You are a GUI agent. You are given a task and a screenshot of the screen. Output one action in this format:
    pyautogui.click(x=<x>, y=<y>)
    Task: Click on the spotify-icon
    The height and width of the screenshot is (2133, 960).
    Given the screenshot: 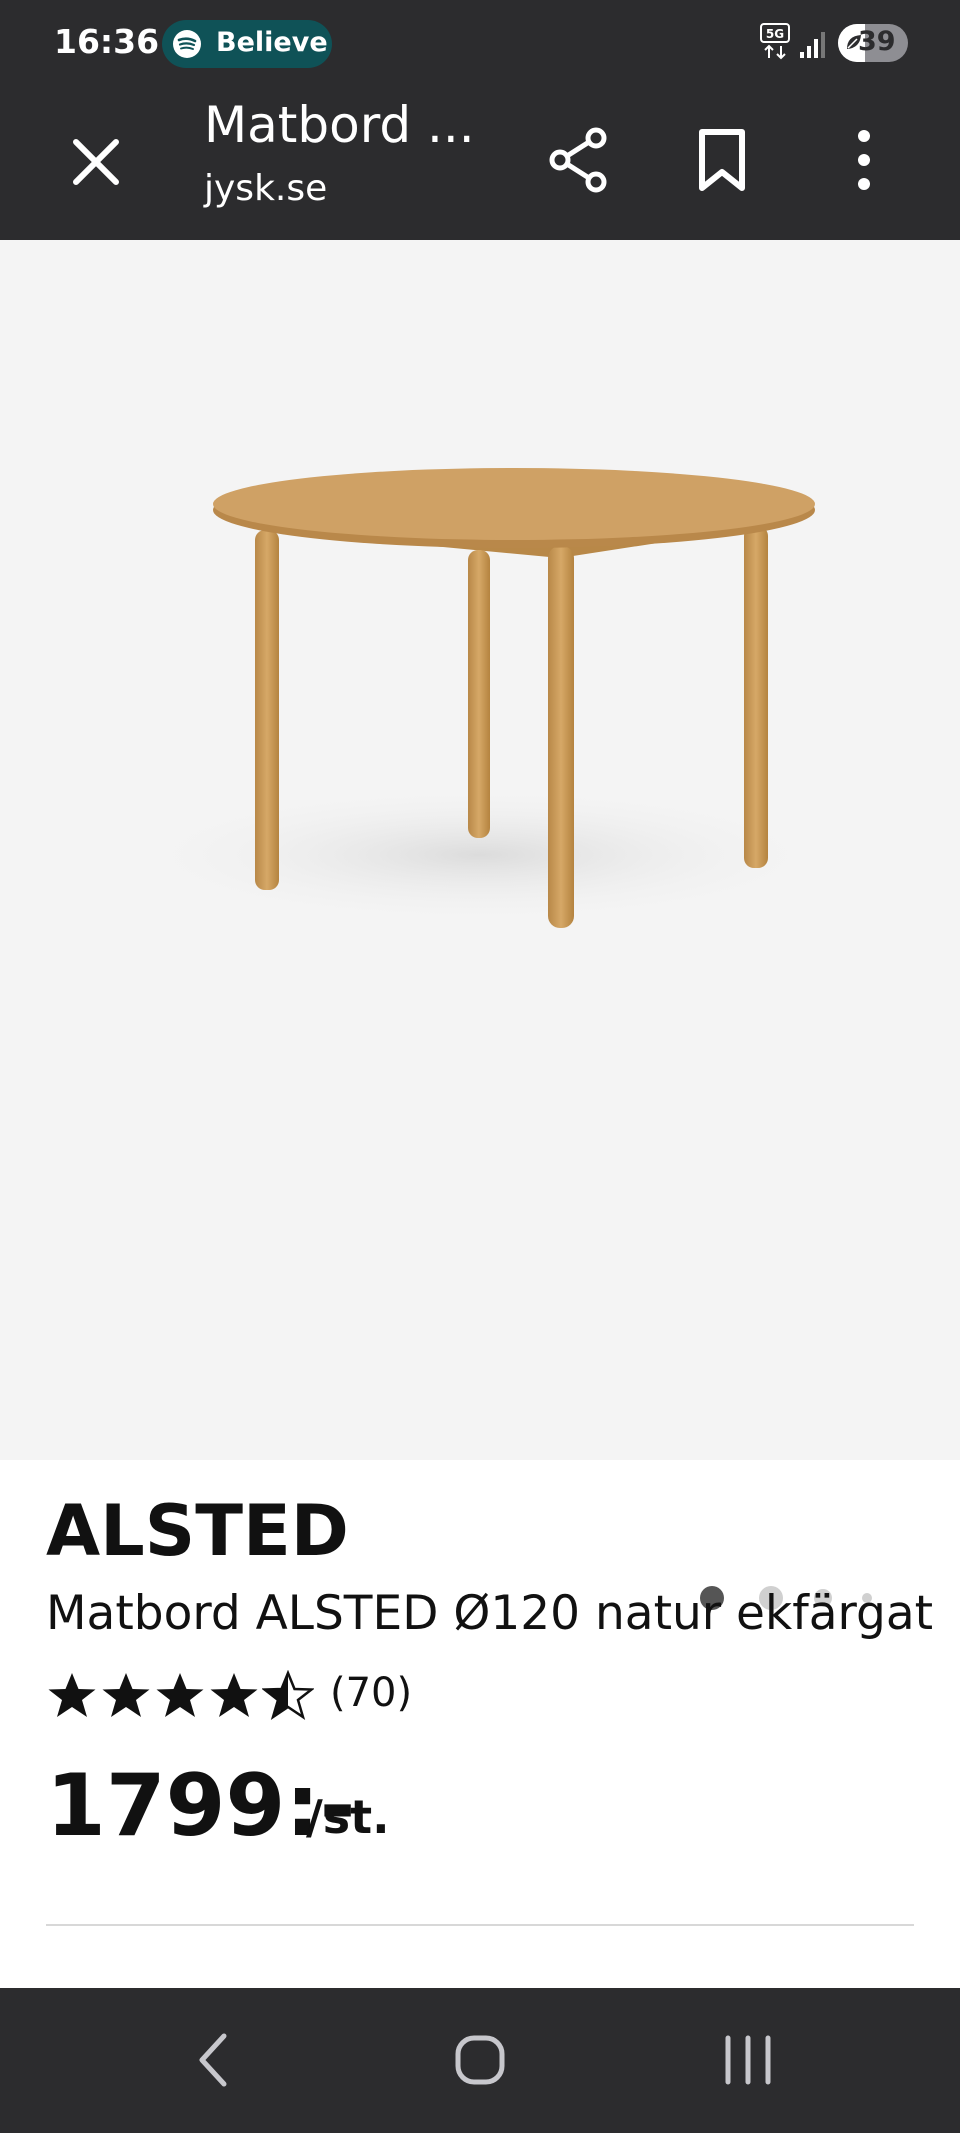 What is the action you would take?
    pyautogui.click(x=187, y=44)
    